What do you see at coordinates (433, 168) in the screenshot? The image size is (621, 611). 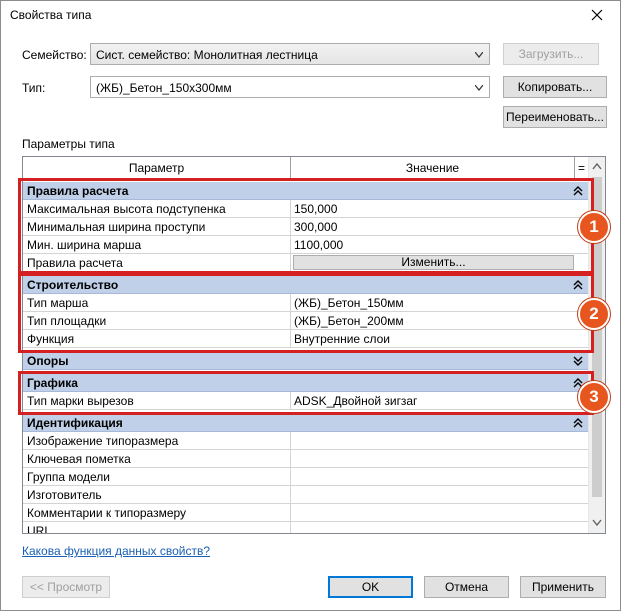 I see `column-header-value: Значение` at bounding box center [433, 168].